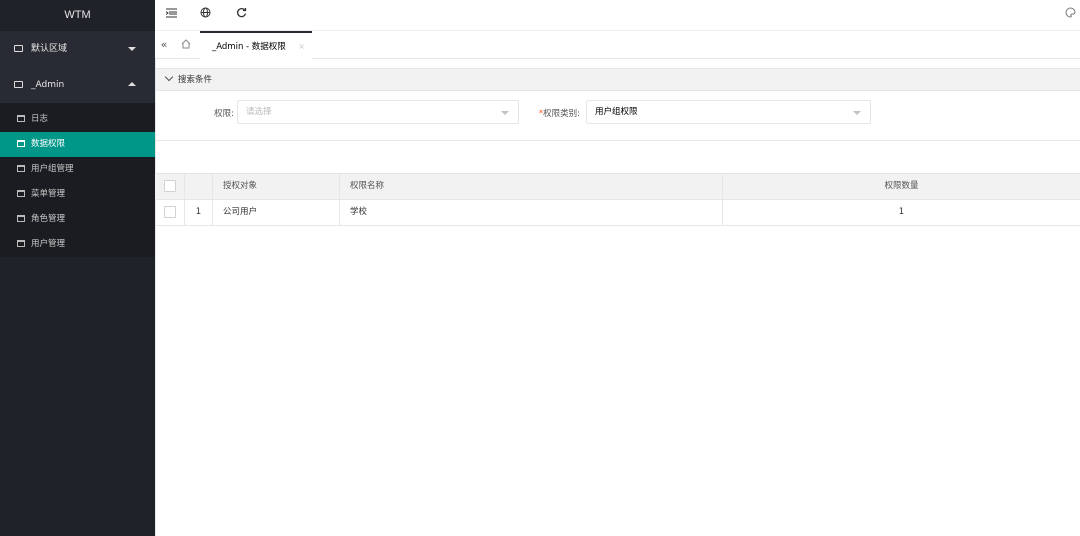 This screenshot has height=536, width=1080. I want to click on index-header, so click(199, 186).